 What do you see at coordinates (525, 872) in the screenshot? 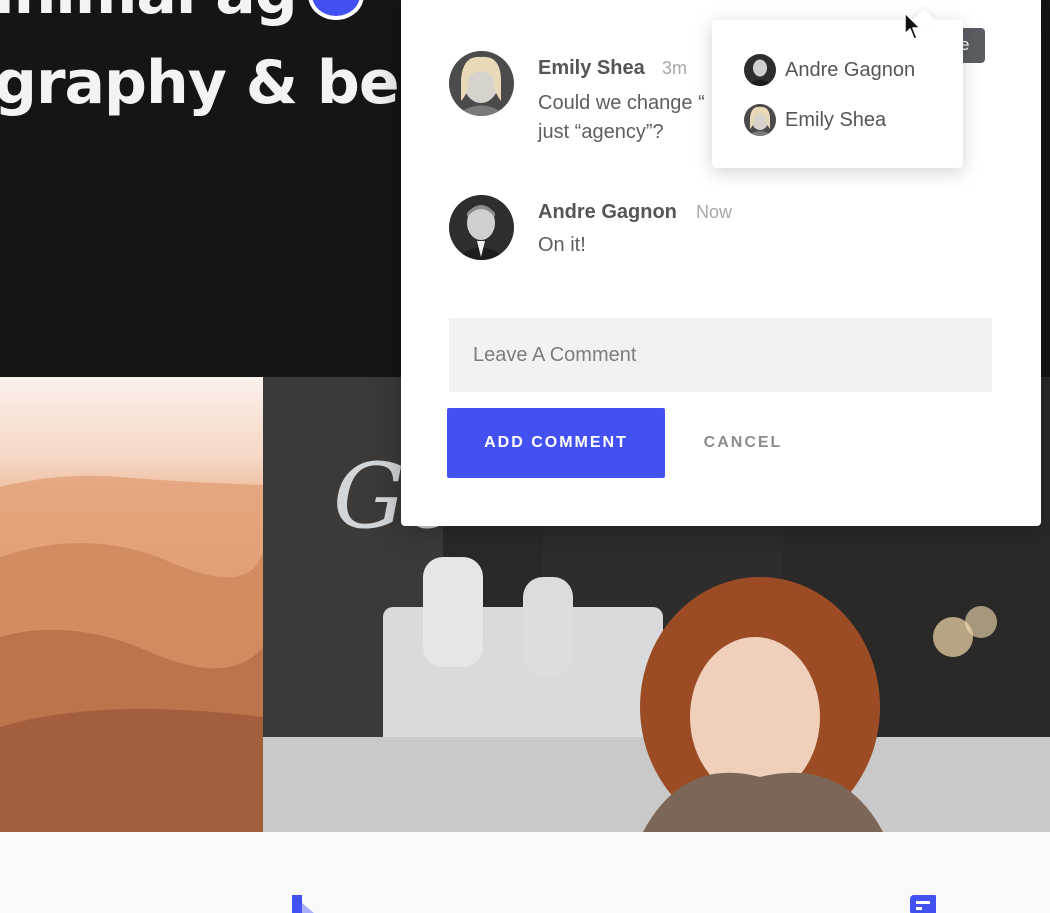
I see `feature-icons-strip` at bounding box center [525, 872].